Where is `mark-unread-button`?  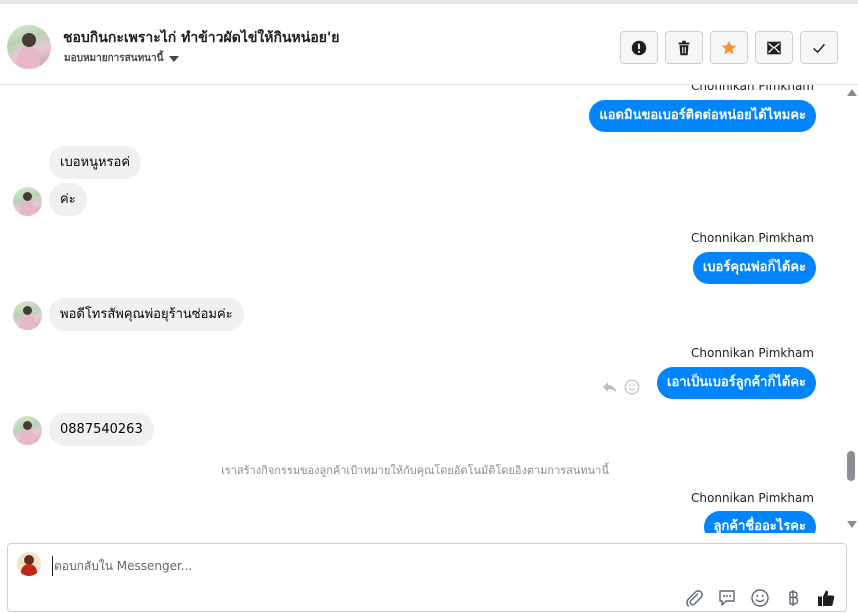
mark-unread-button is located at coordinates (774, 47).